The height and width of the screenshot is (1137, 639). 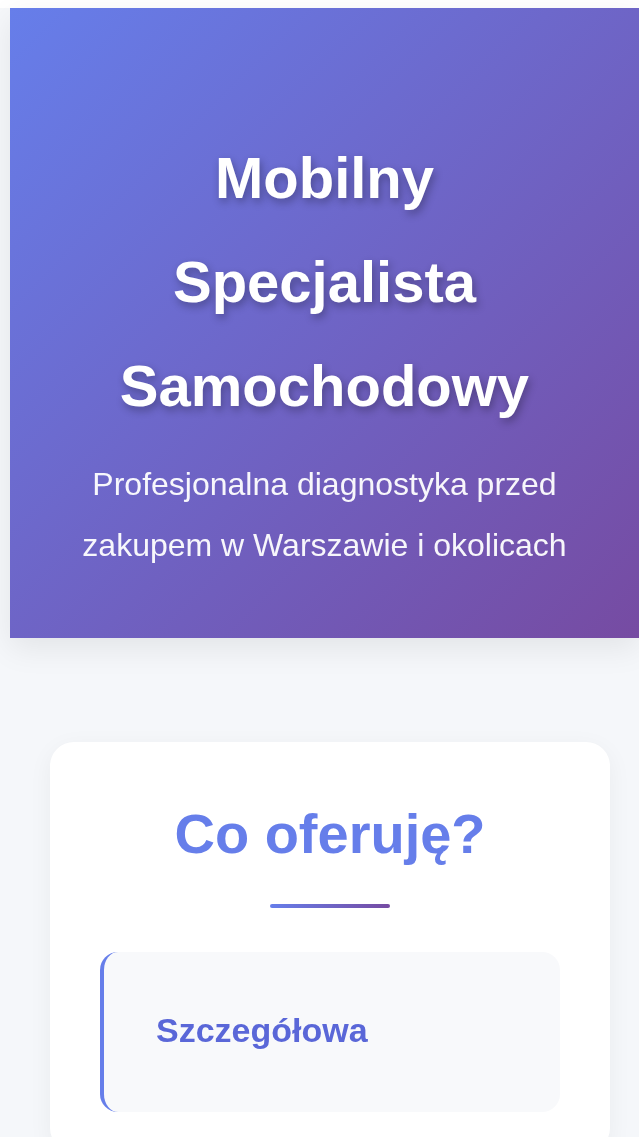 What do you see at coordinates (262, 1030) in the screenshot?
I see `service-title: Szczegółowa` at bounding box center [262, 1030].